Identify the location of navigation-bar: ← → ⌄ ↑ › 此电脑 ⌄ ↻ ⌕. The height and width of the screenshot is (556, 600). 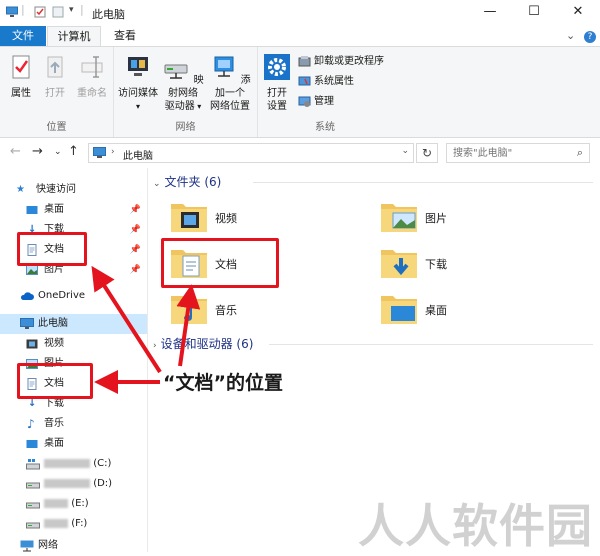
(300, 153).